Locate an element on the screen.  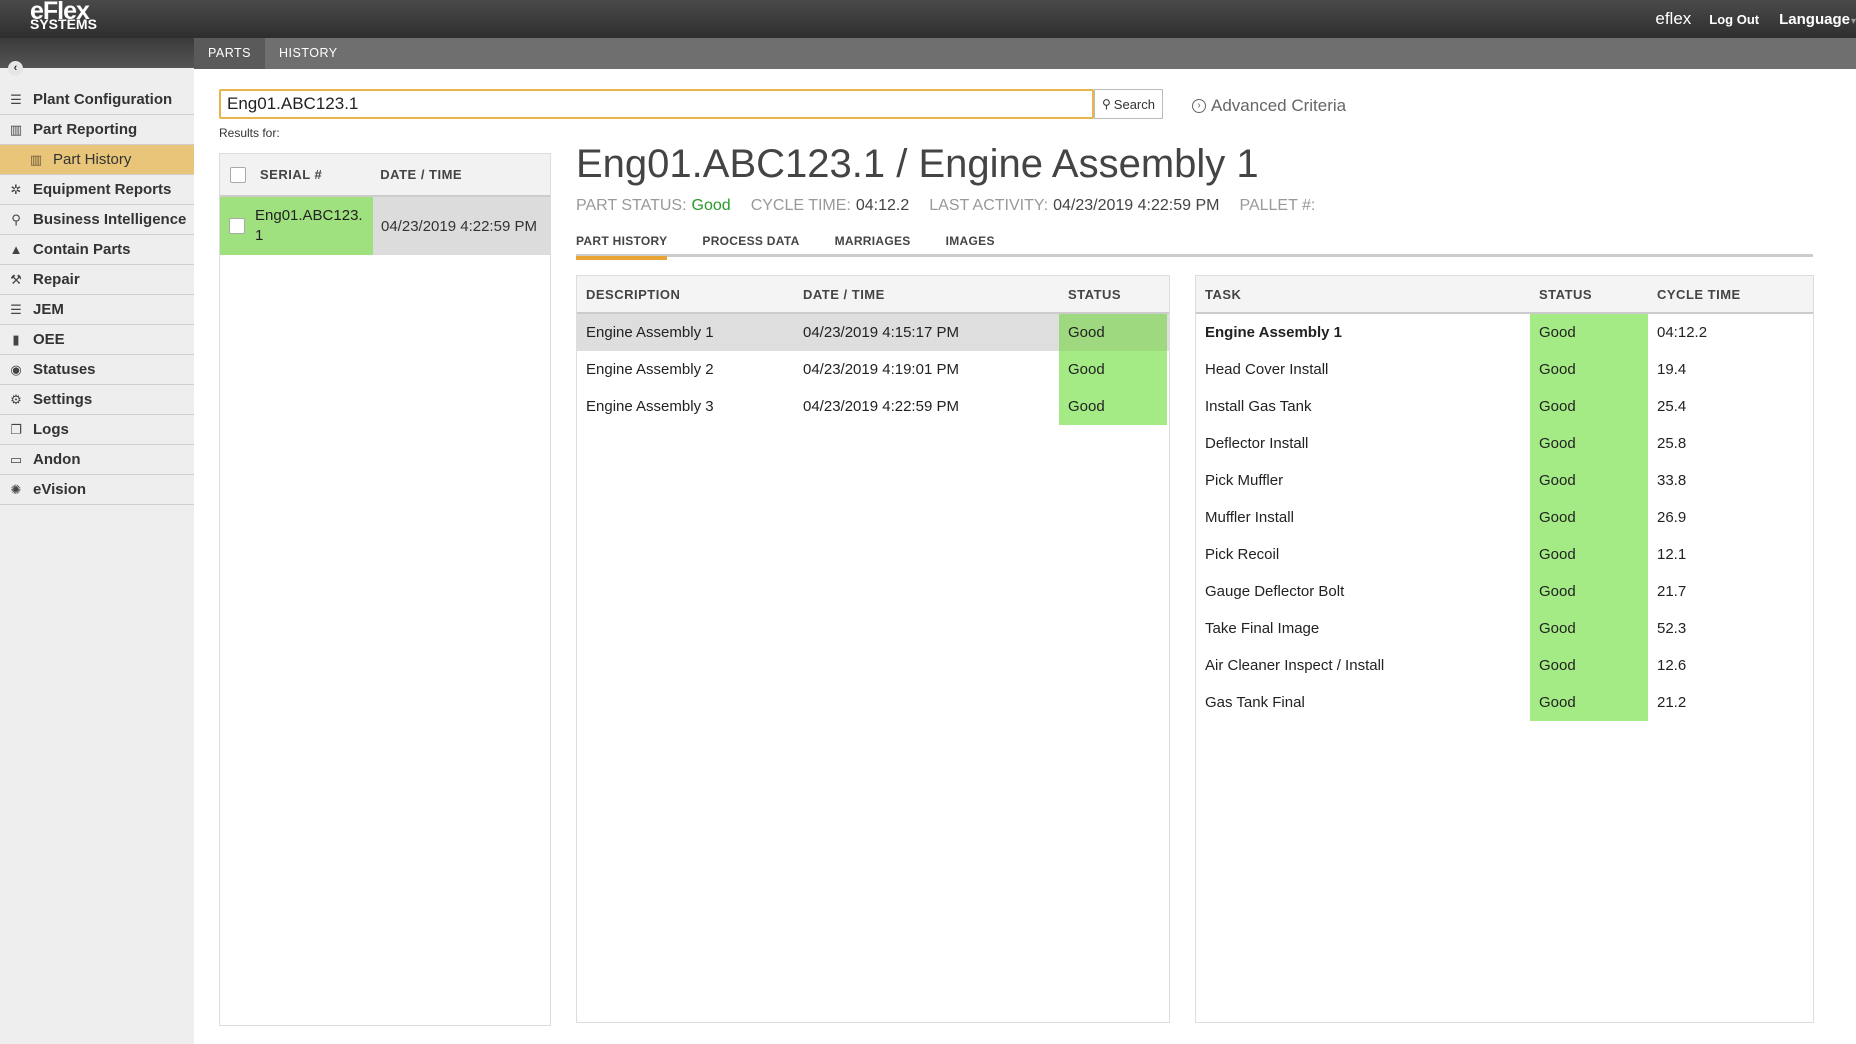
top-right-controls: eflex Log Out Language▾ is located at coordinates (1755, 19).